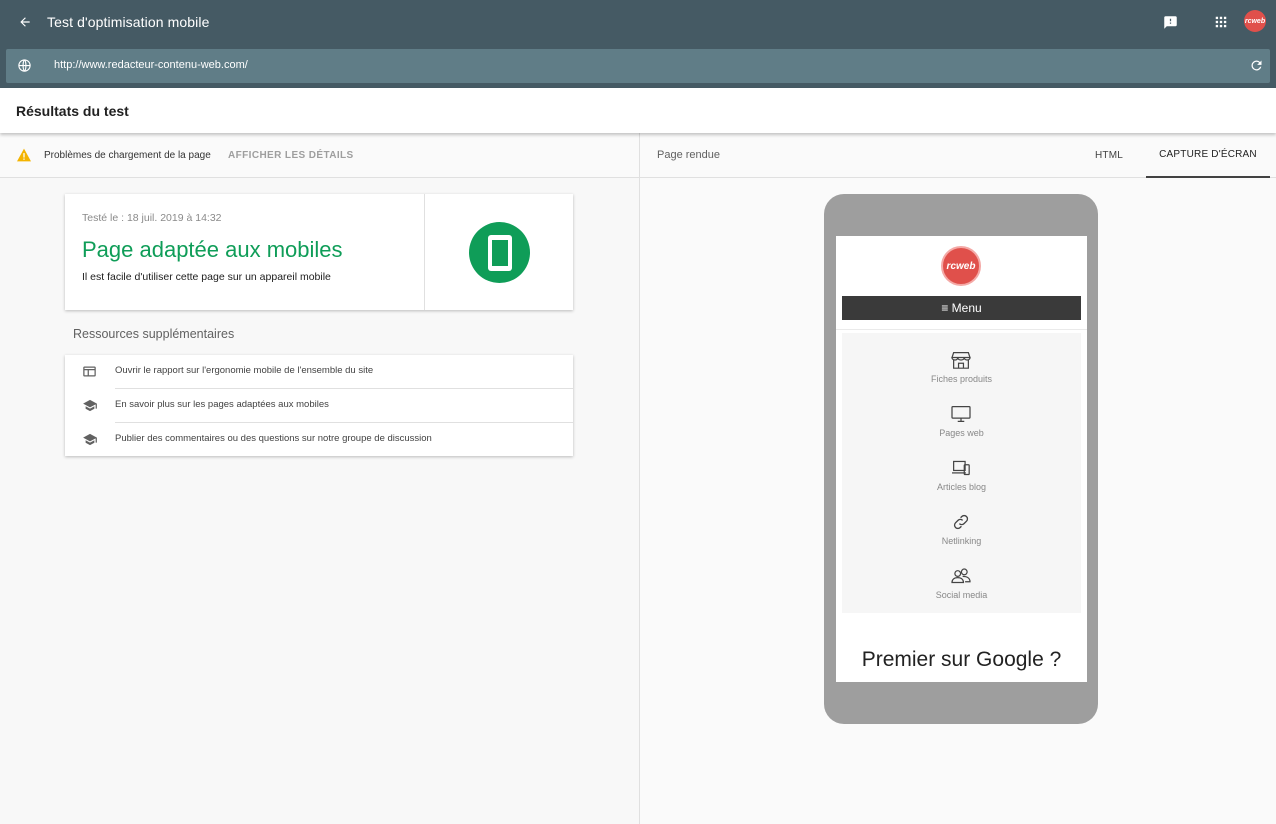 This screenshot has height=824, width=1276. I want to click on title-row: Test d'optimisation mobile rcweb, so click(638, 22).